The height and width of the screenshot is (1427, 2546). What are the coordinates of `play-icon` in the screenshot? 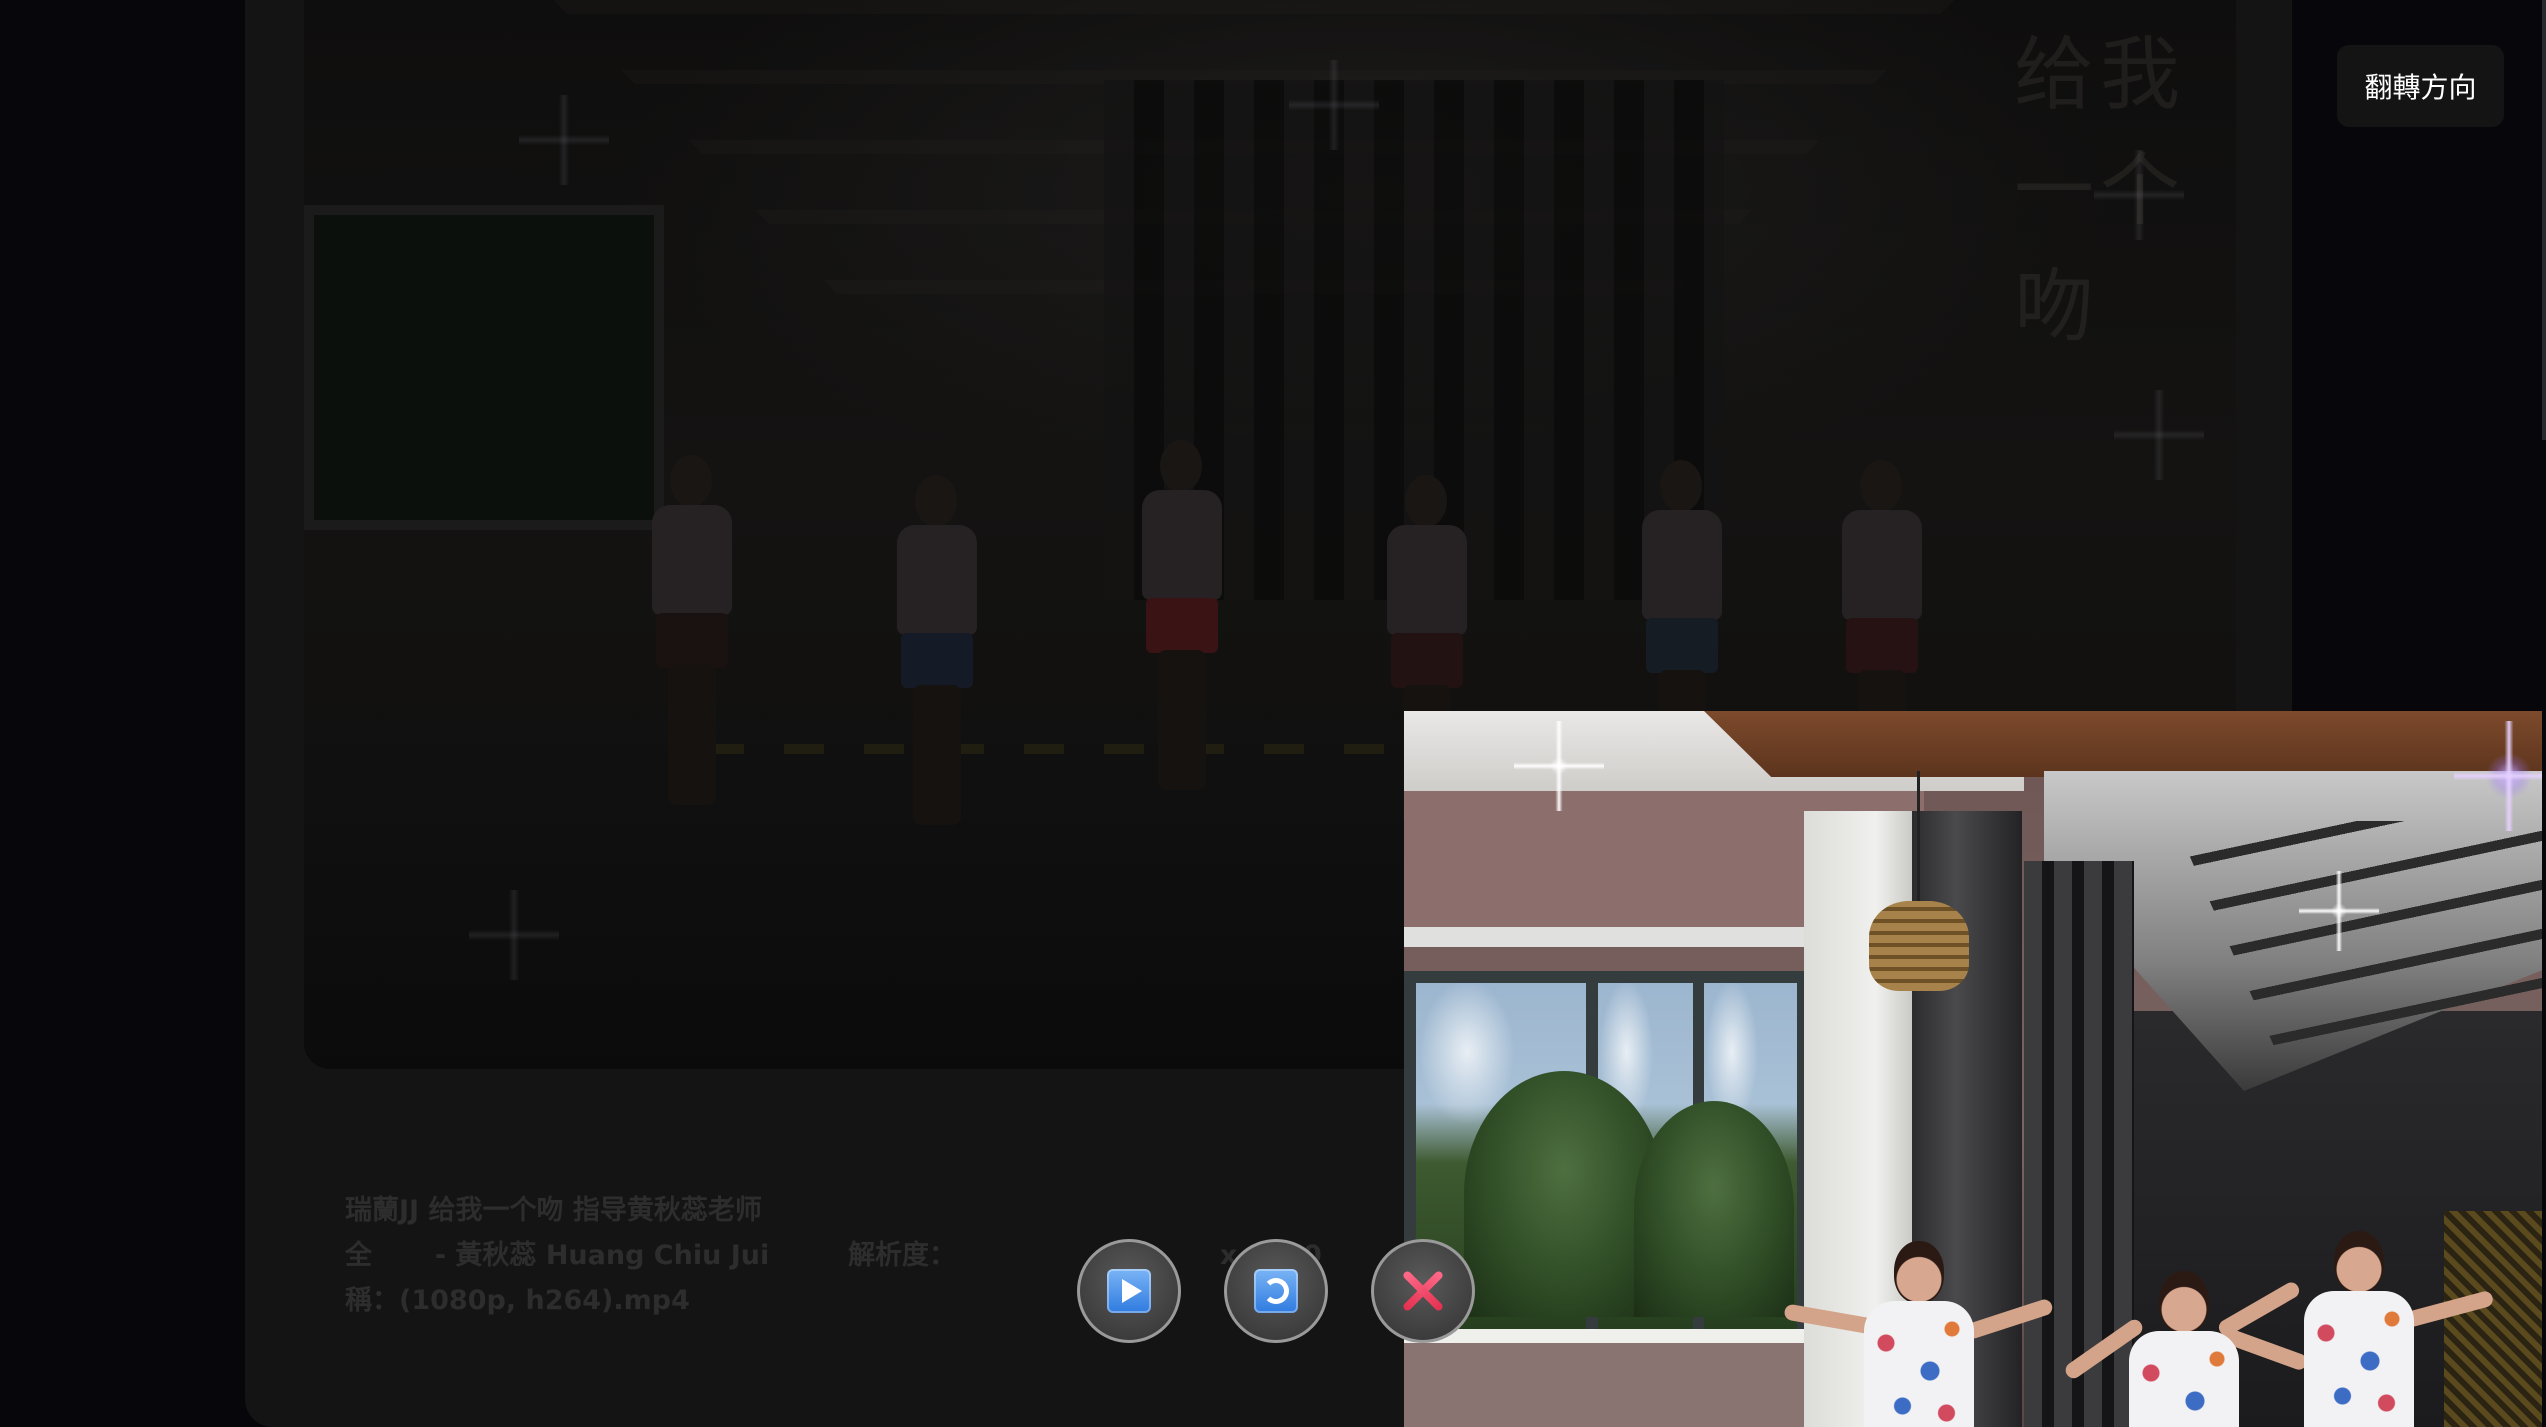 It's located at (1129, 1291).